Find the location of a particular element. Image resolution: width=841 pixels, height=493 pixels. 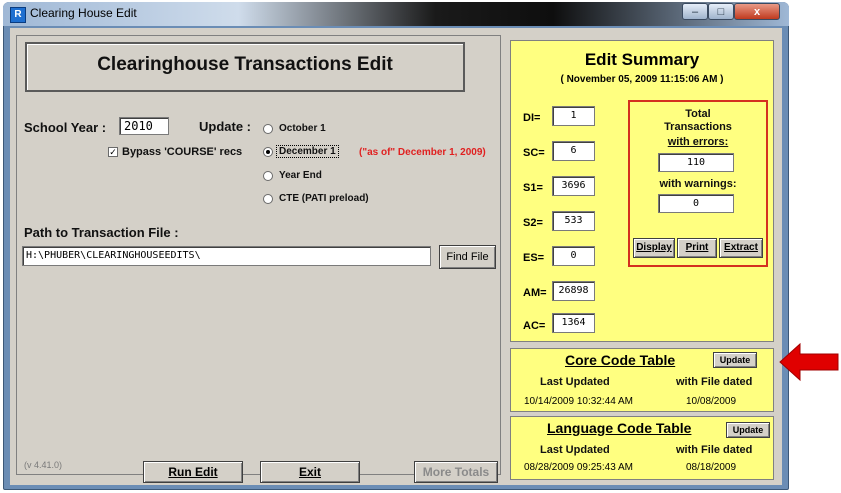

display-button: Display is located at coordinates (654, 248).